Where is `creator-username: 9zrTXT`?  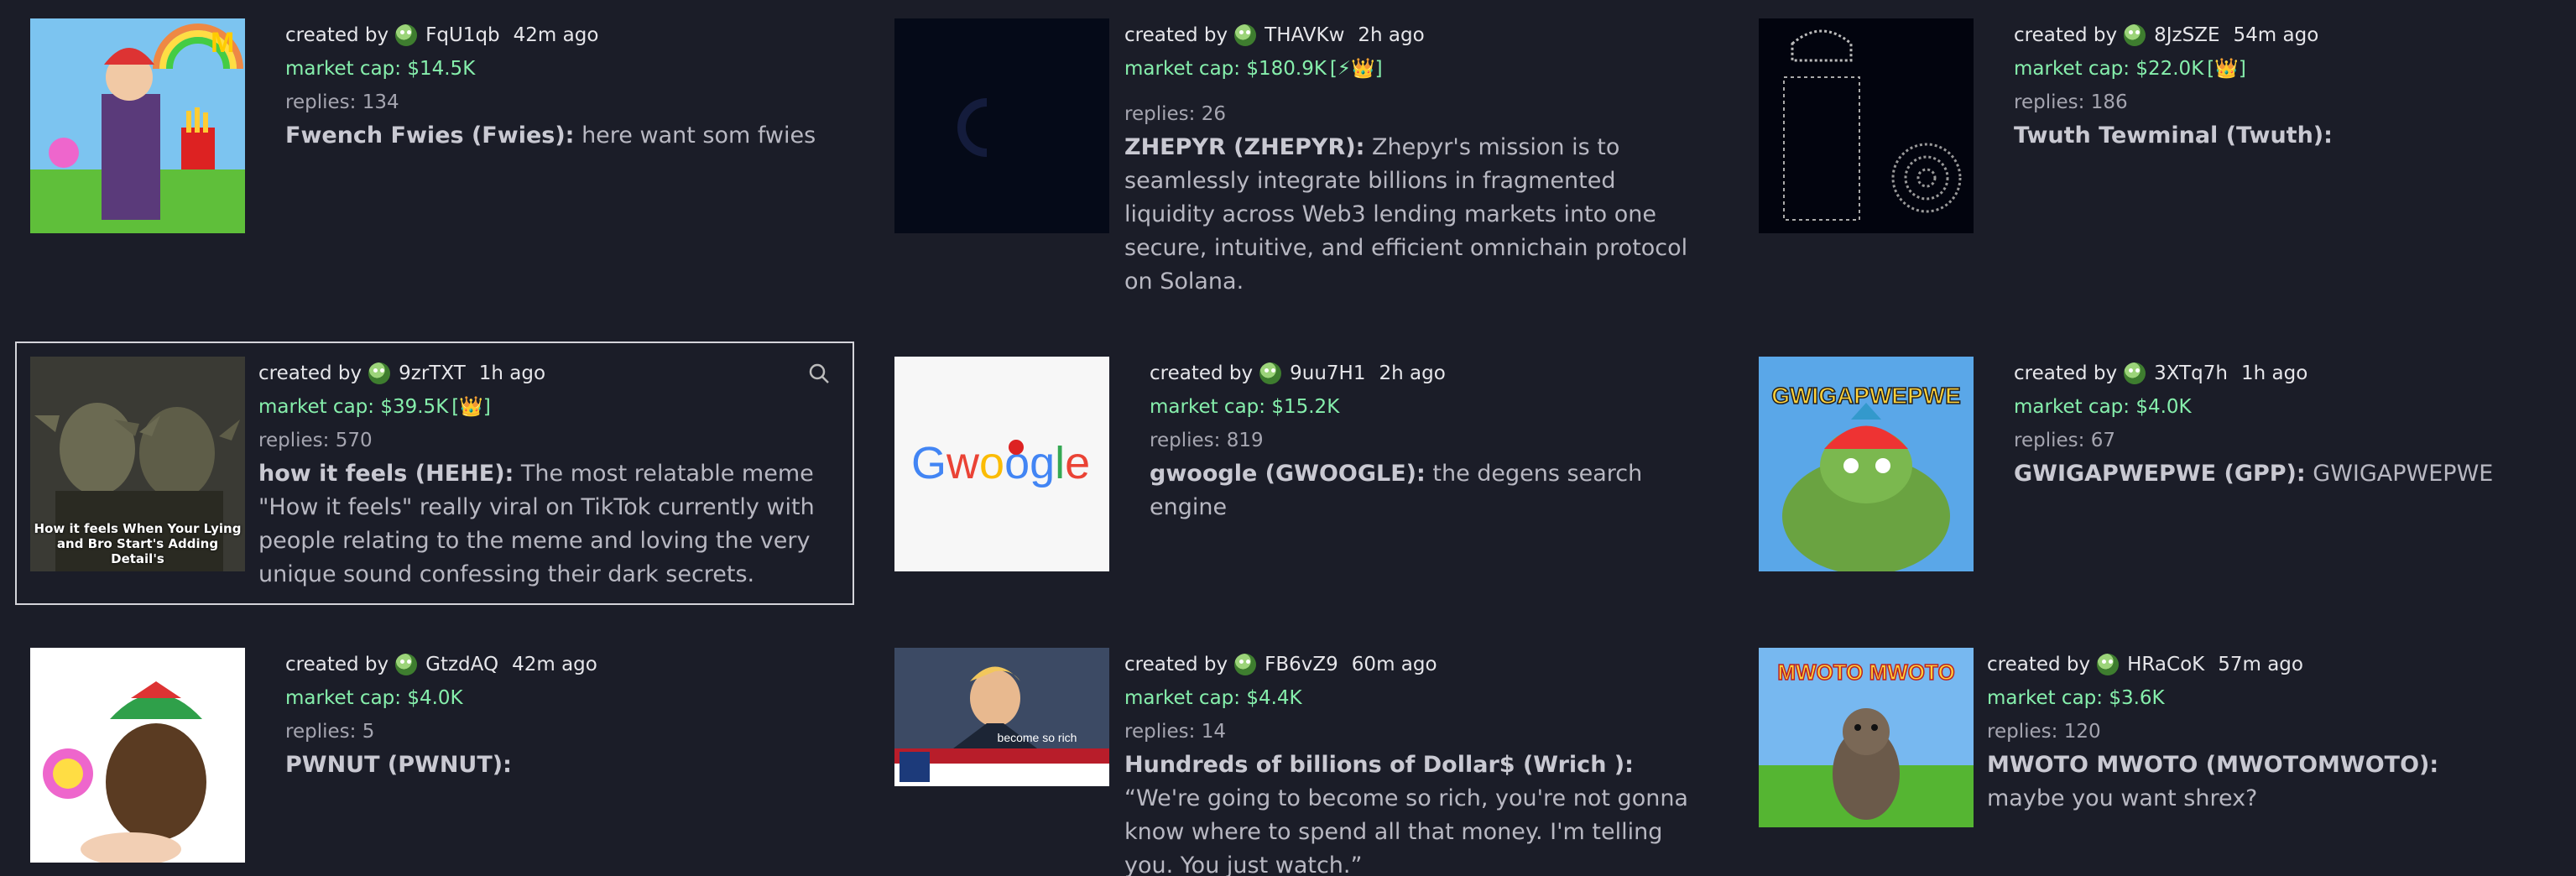
creator-username: 9zrTXT is located at coordinates (432, 373).